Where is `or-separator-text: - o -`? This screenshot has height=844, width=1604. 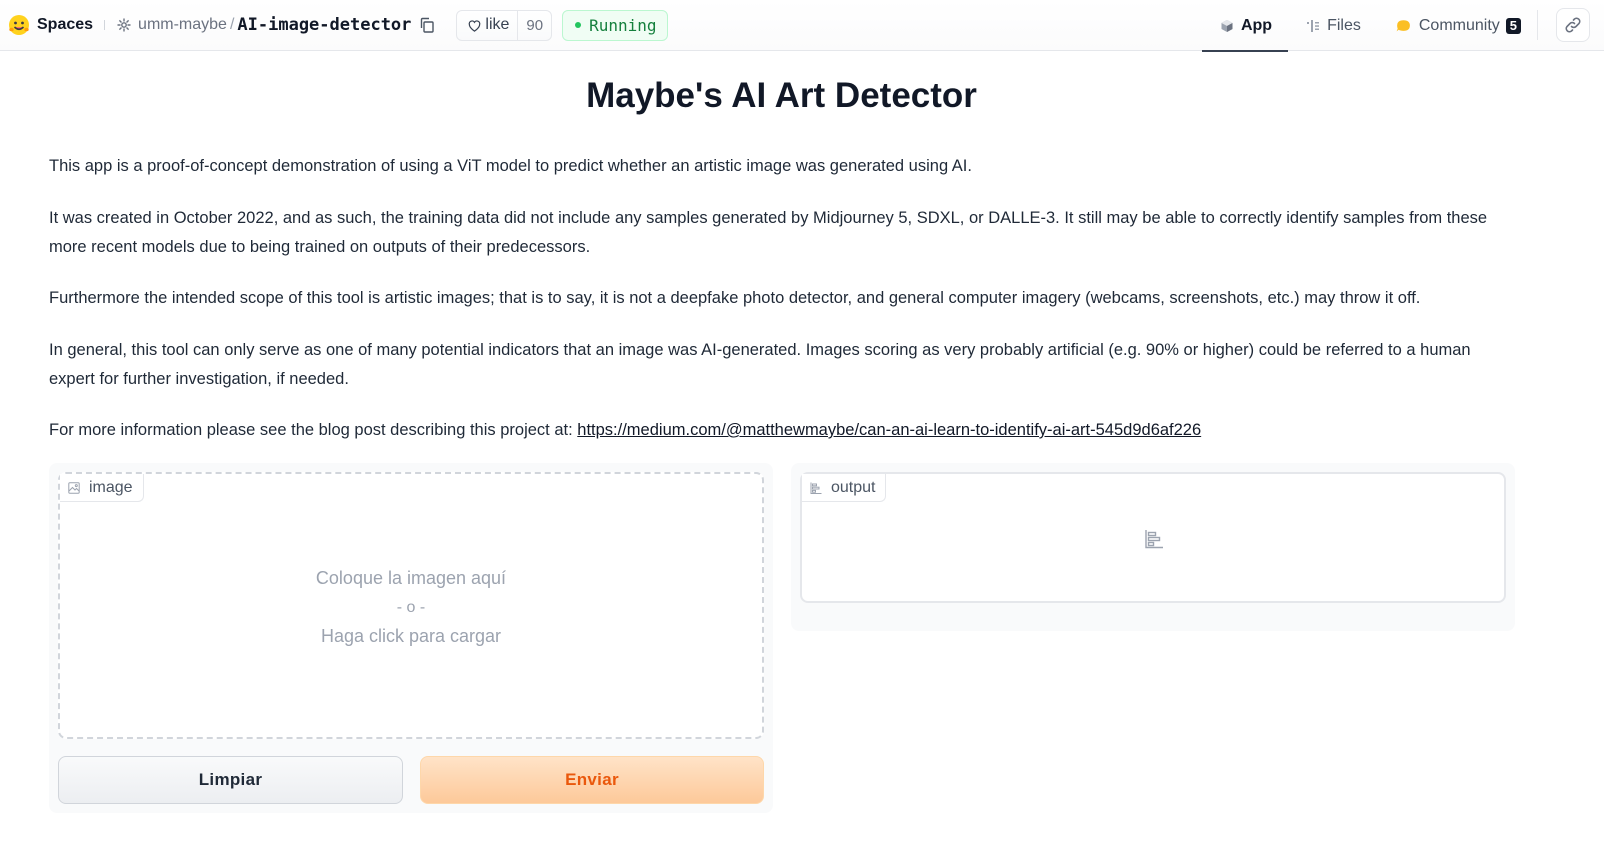 or-separator-text: - o - is located at coordinates (411, 607).